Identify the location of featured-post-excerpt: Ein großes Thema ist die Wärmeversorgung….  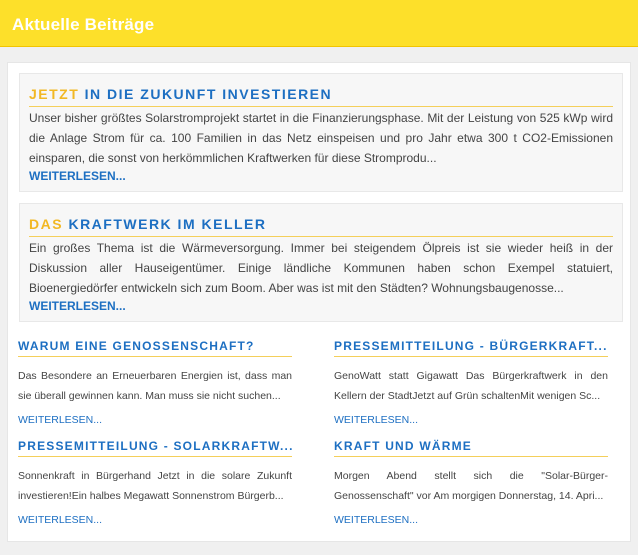
(321, 268).